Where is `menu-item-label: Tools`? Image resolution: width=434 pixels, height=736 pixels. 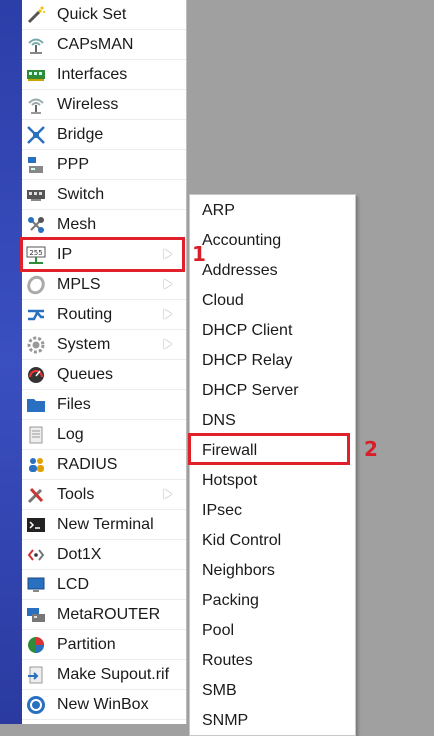
menu-item-label: Tools is located at coordinates (76, 494).